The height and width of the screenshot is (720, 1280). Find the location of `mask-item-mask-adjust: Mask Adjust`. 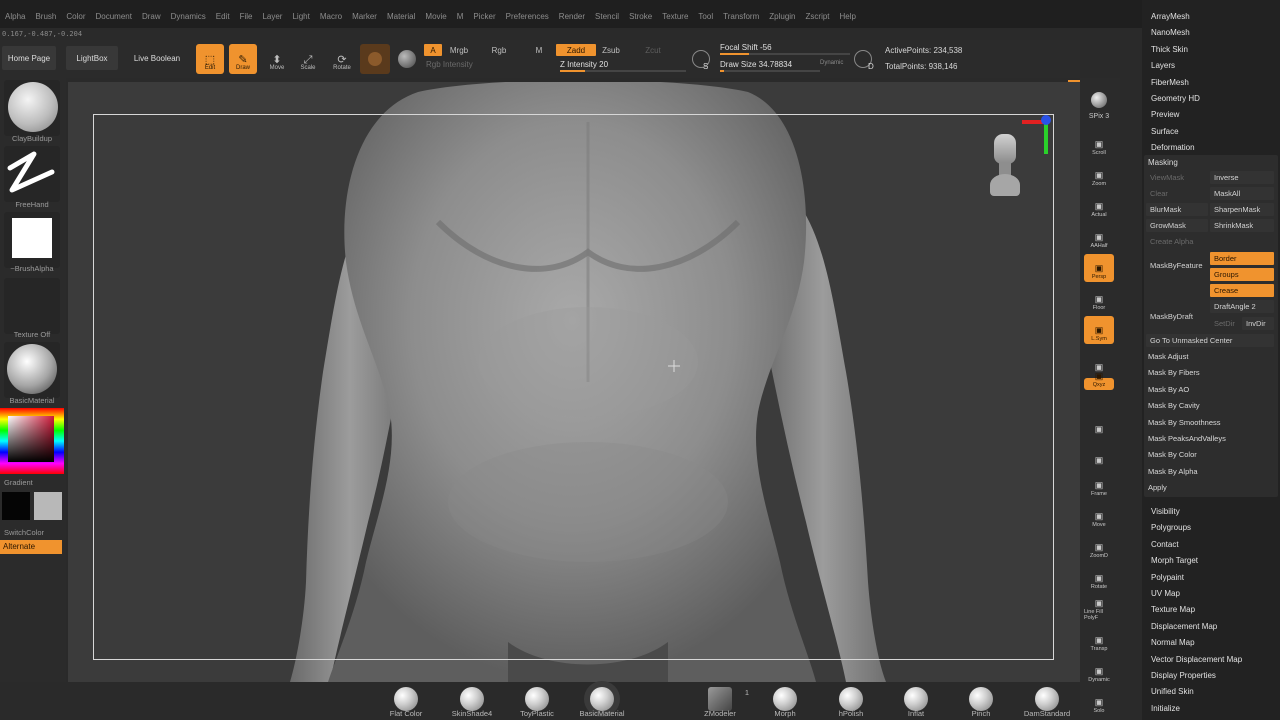

mask-item-mask-adjust: Mask Adjust is located at coordinates (1168, 356).